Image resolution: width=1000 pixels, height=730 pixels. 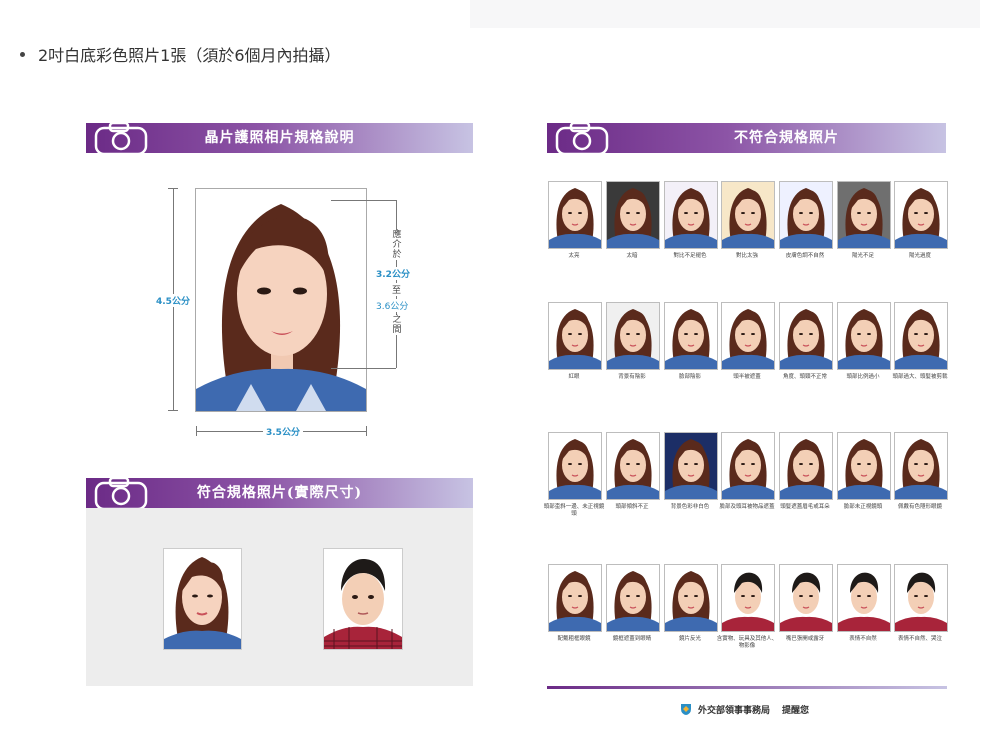 I want to click on nonconform-caption: 表情不自然, so click(x=863, y=639).